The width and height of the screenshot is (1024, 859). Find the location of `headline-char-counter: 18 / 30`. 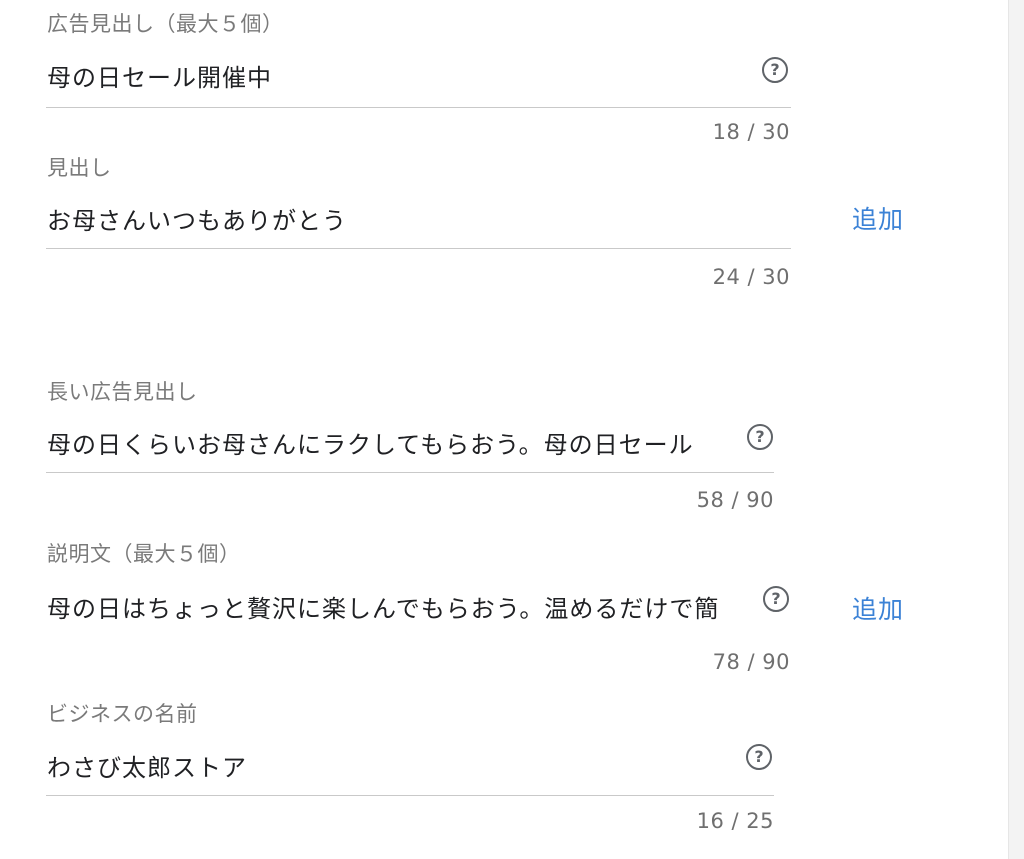

headline-char-counter: 18 / 30 is located at coordinates (751, 132).